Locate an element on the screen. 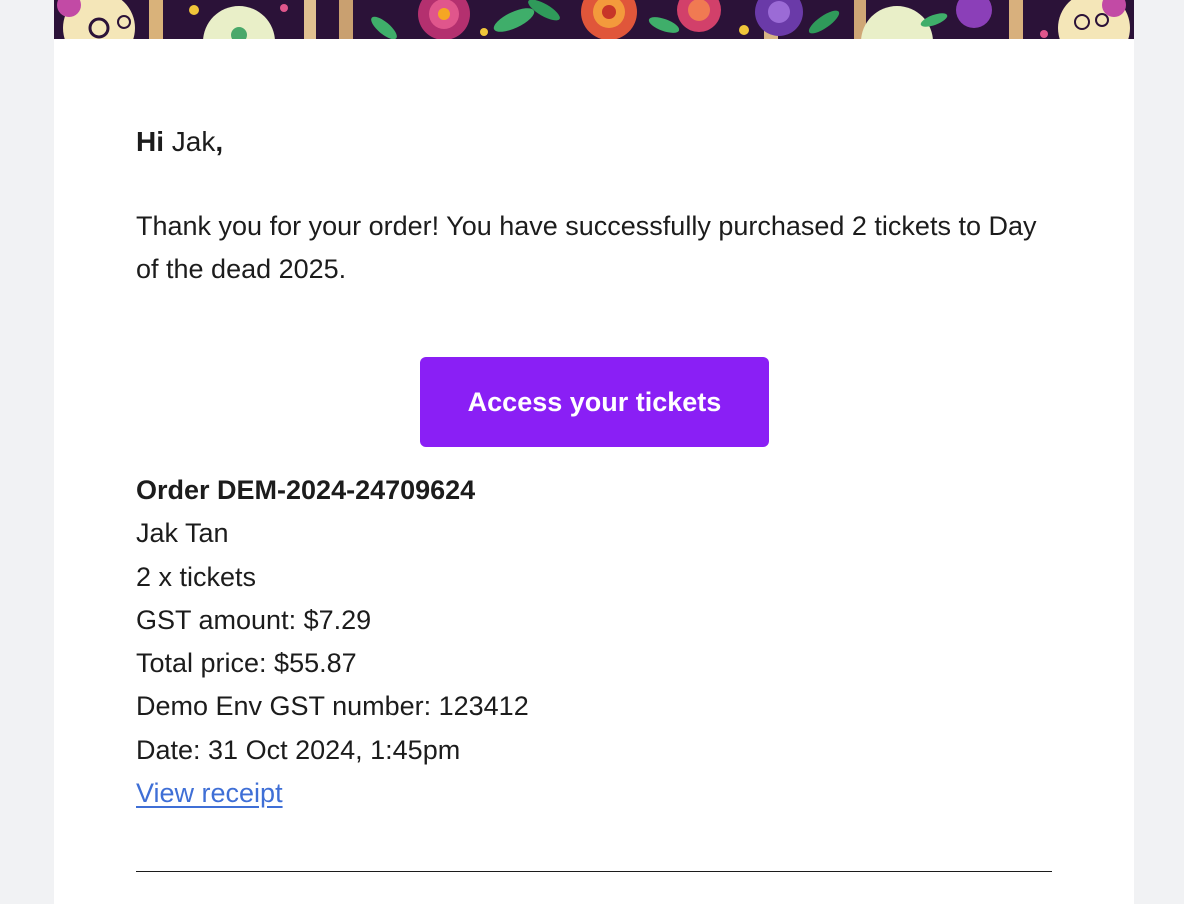 Image resolution: width=1184 pixels, height=904 pixels. customer-name: Jak Tan is located at coordinates (182, 533).